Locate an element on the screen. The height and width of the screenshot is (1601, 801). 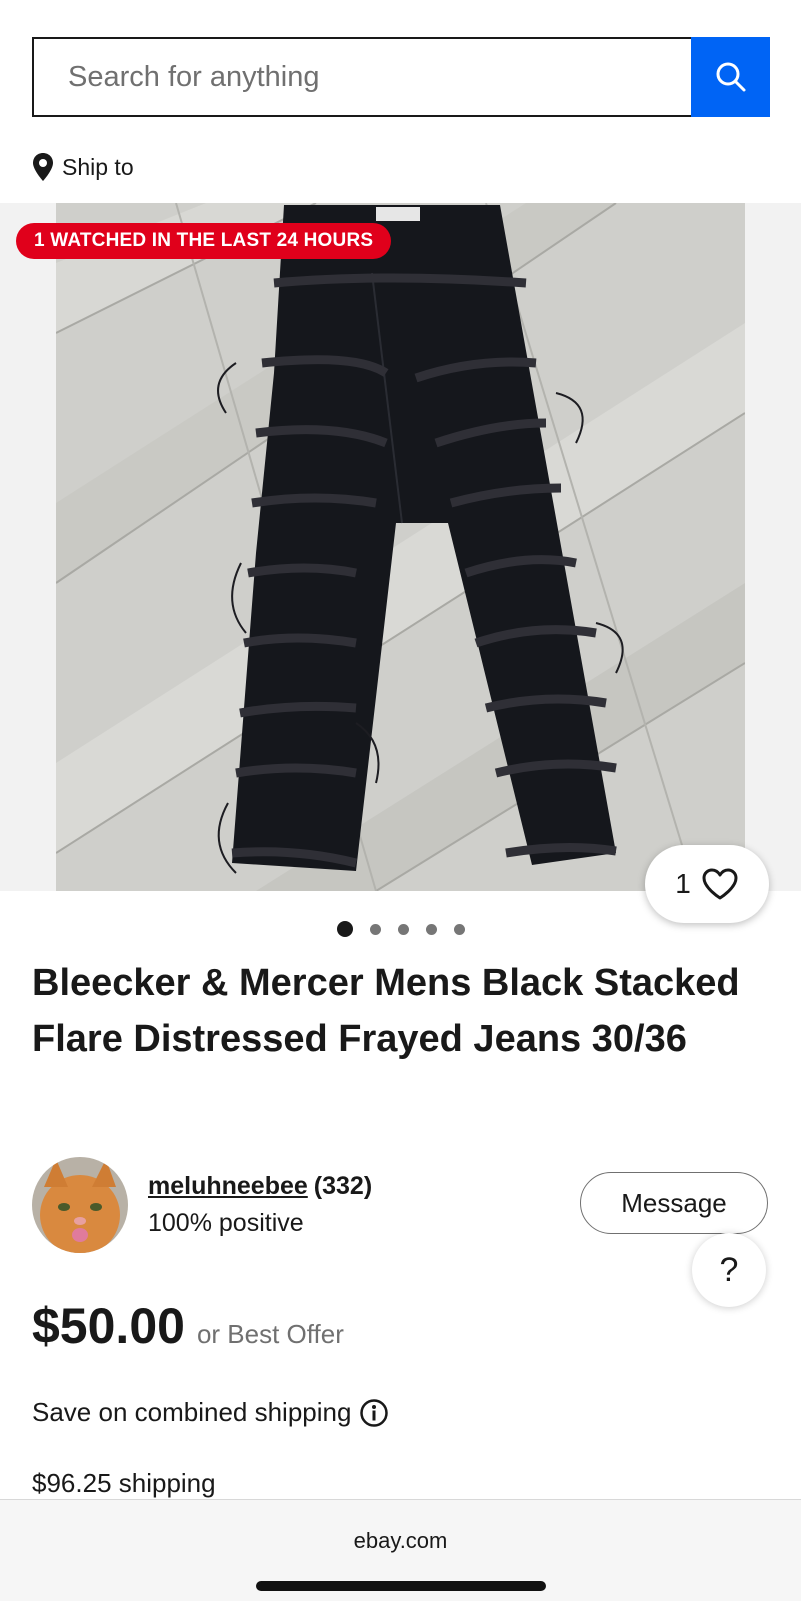
watched-badge: 1 WATCHED IN THE LAST 24 HOURS is located at coordinates (204, 241).